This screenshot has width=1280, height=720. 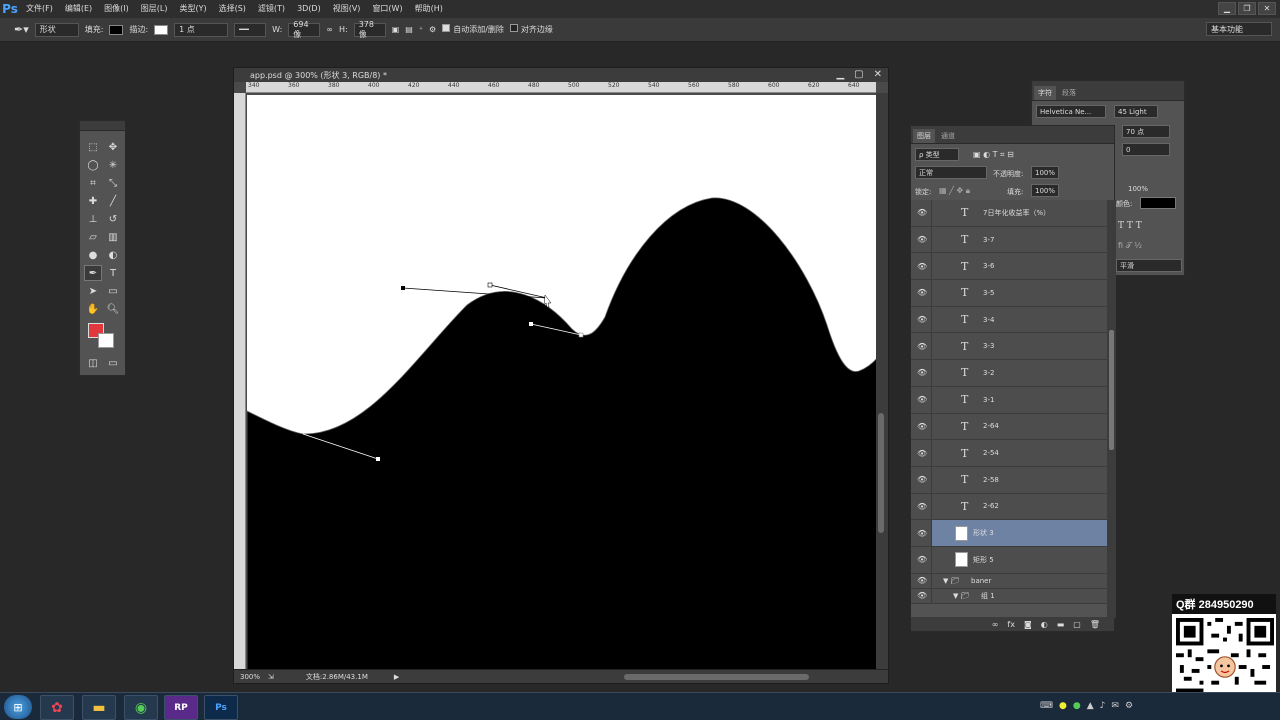 I want to click on layer-row: 👁︎ T 3-7, so click(x=1009, y=240).